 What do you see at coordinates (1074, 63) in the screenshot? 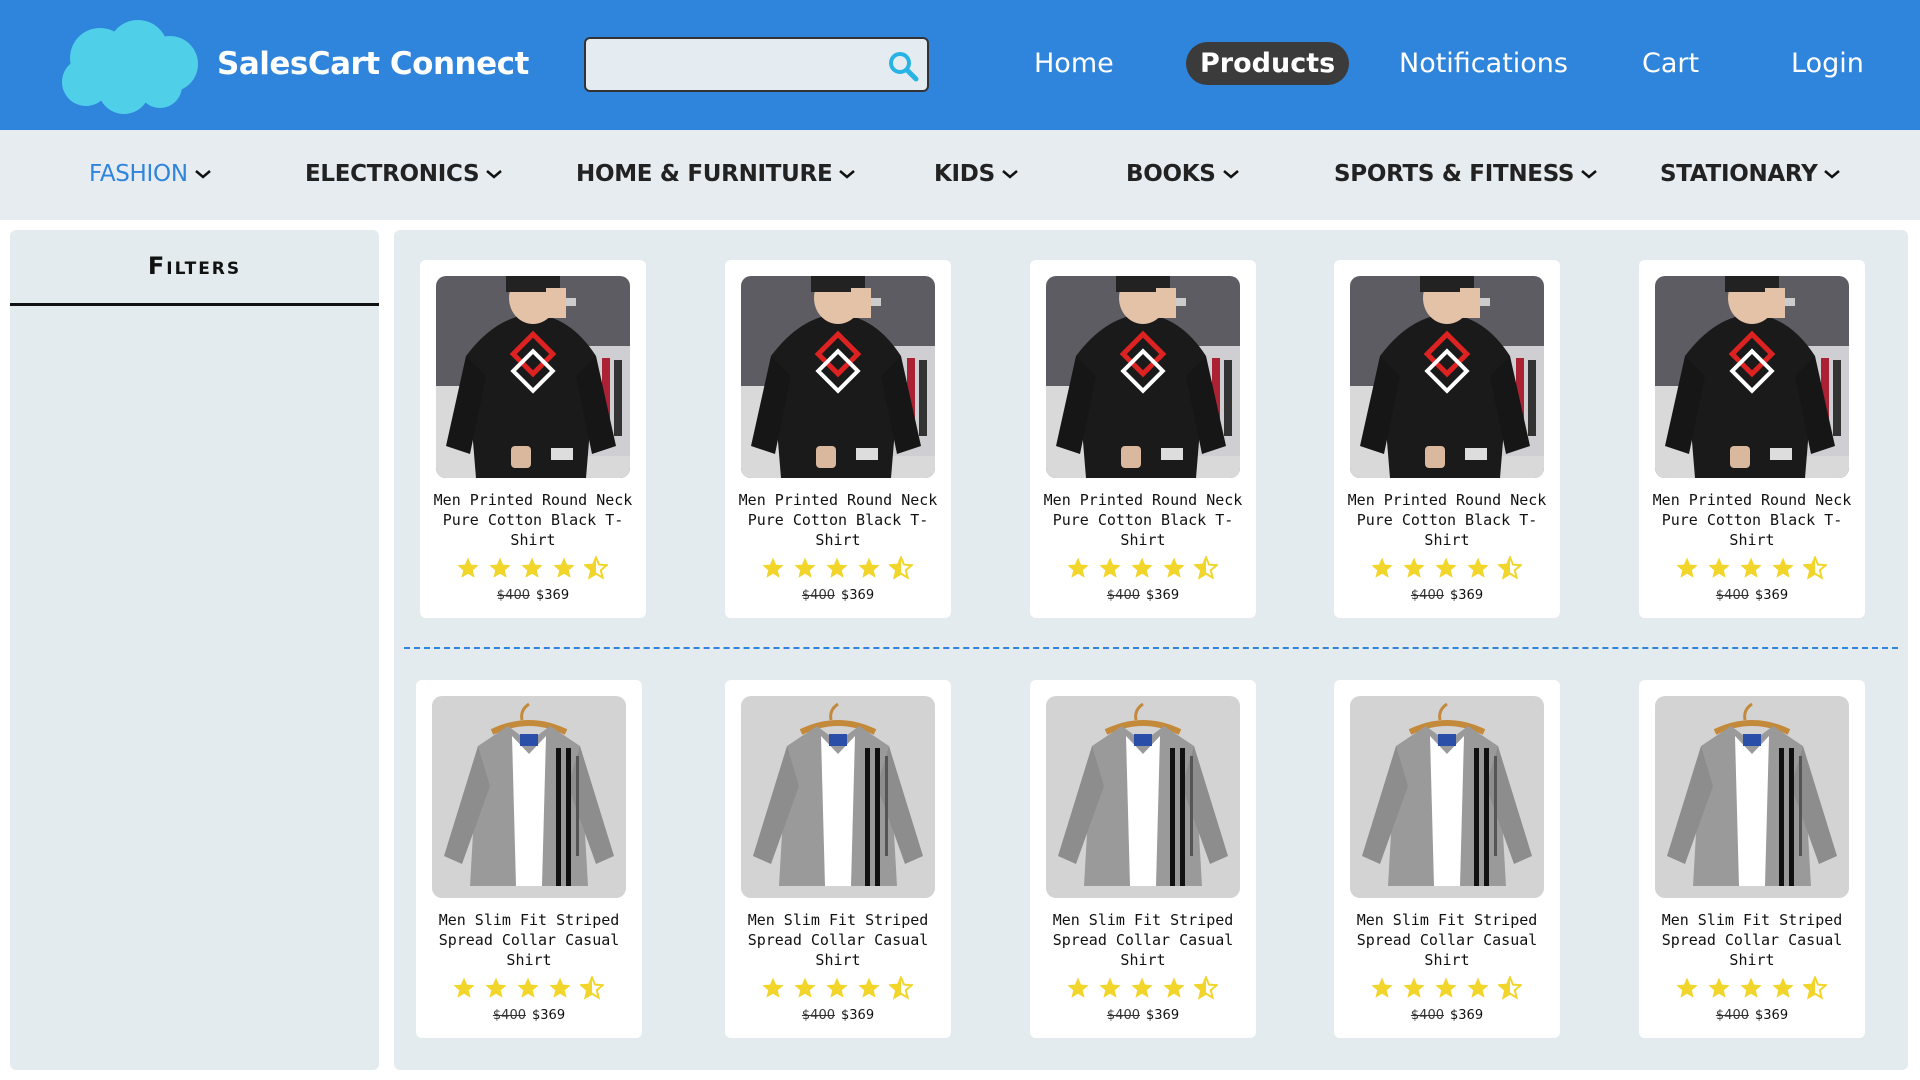
I see `nav-home: Home` at bounding box center [1074, 63].